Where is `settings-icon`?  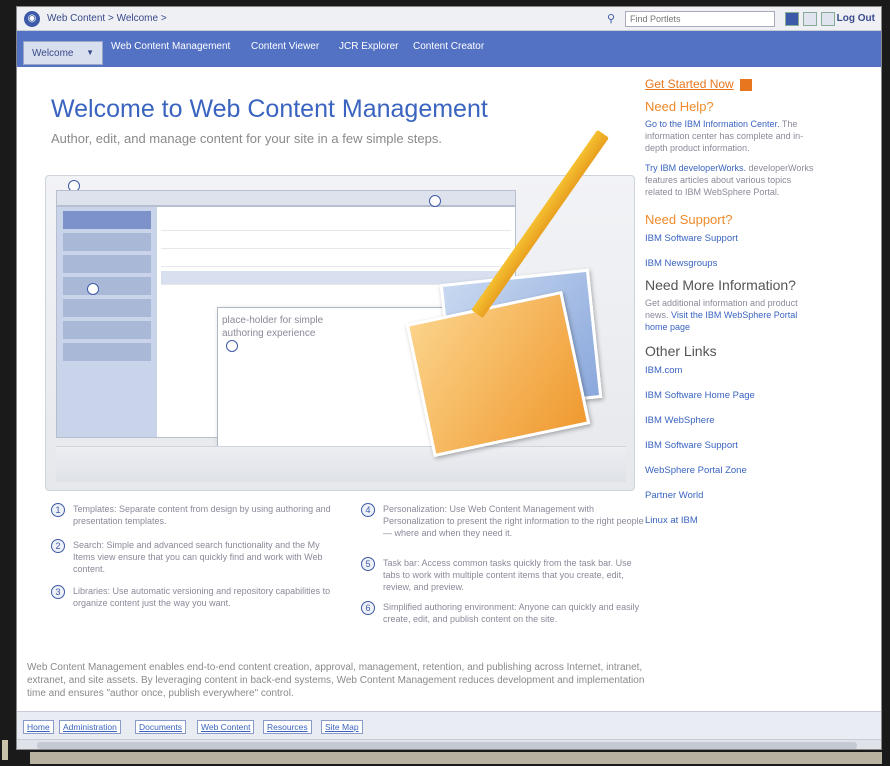 settings-icon is located at coordinates (810, 19).